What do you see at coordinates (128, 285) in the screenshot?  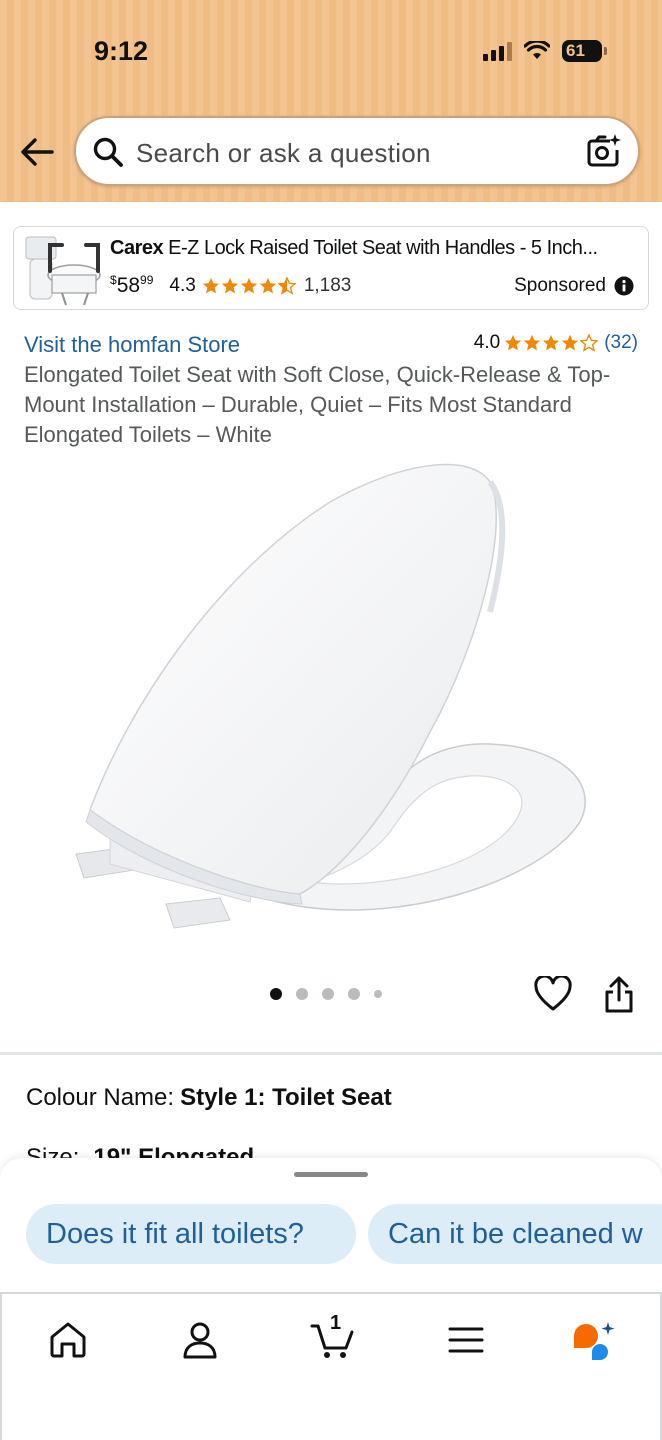 I see `ad-price-whole: 58` at bounding box center [128, 285].